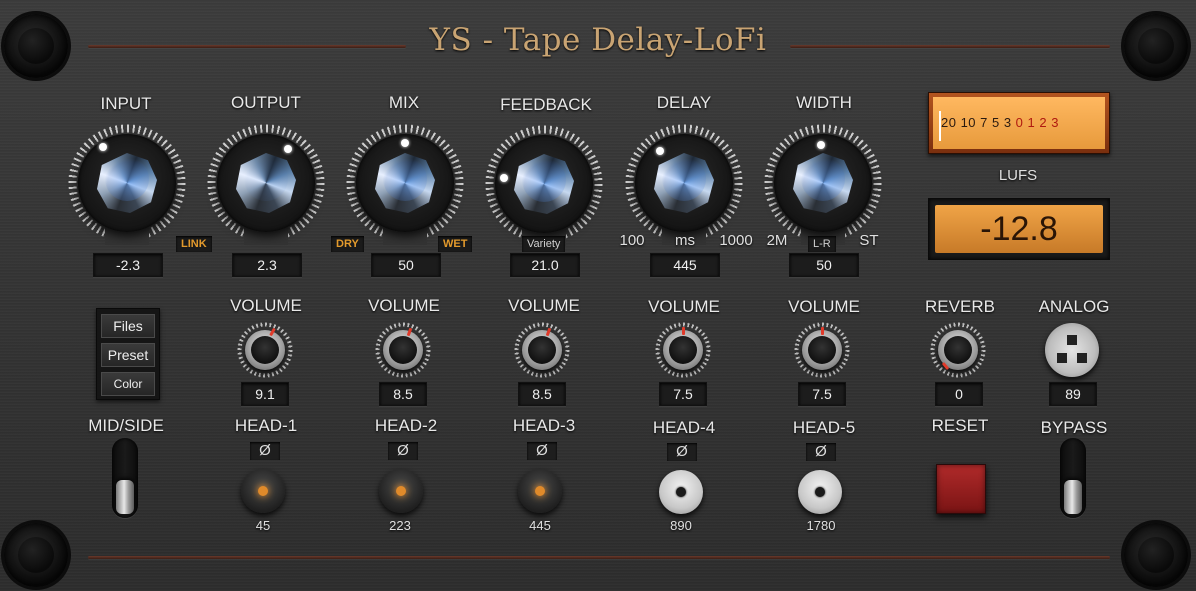  What do you see at coordinates (684, 306) in the screenshot?
I see `volume-4-label: VOLUME` at bounding box center [684, 306].